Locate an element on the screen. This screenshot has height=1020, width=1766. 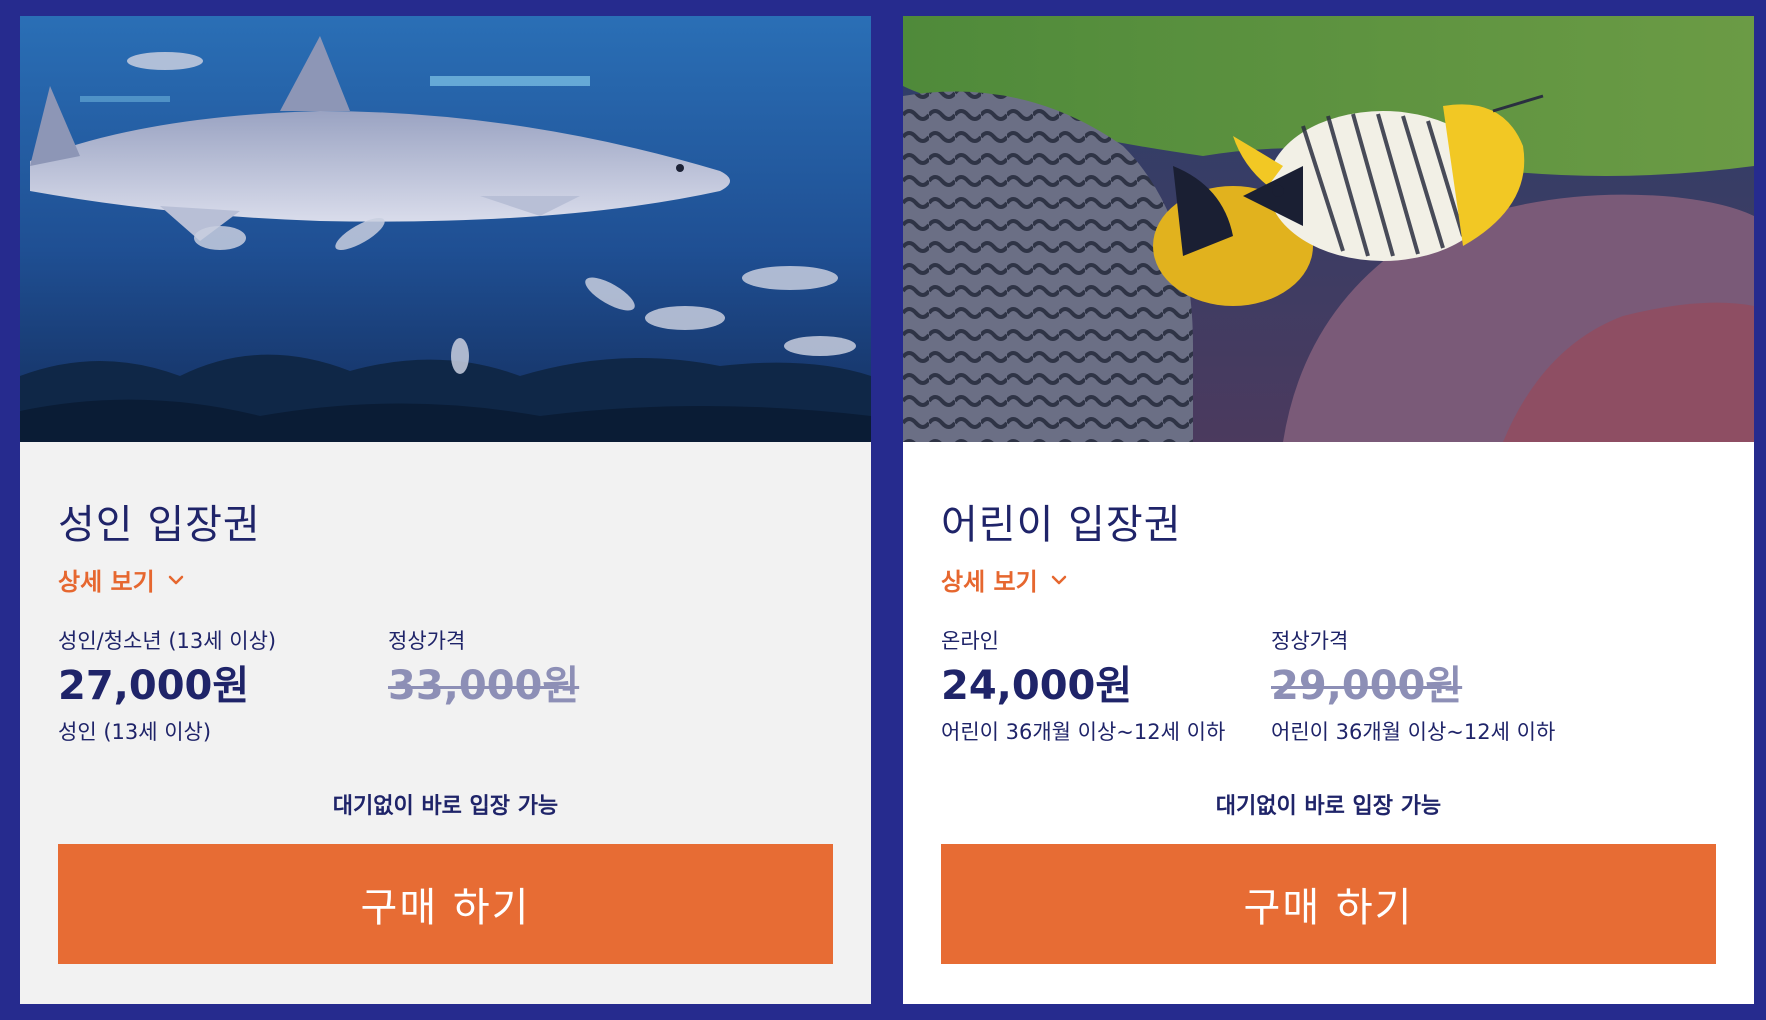
online-price-label: 온라인 is located at coordinates (970, 641).